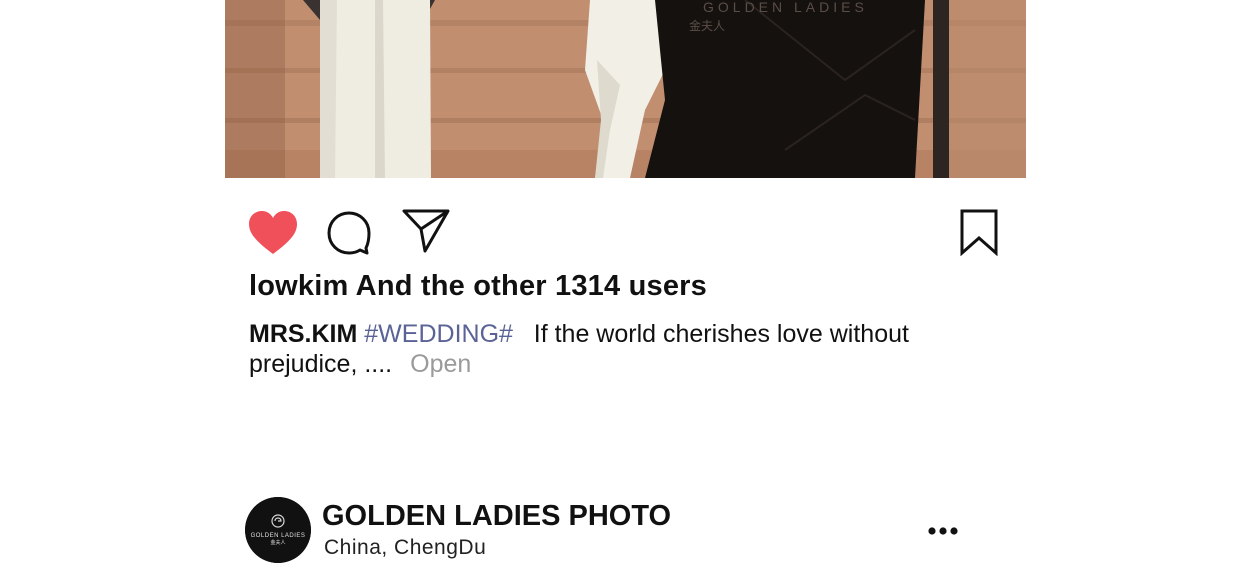 The height and width of the screenshot is (564, 1250). I want to click on svg-text: 金夫人, so click(277, 542).